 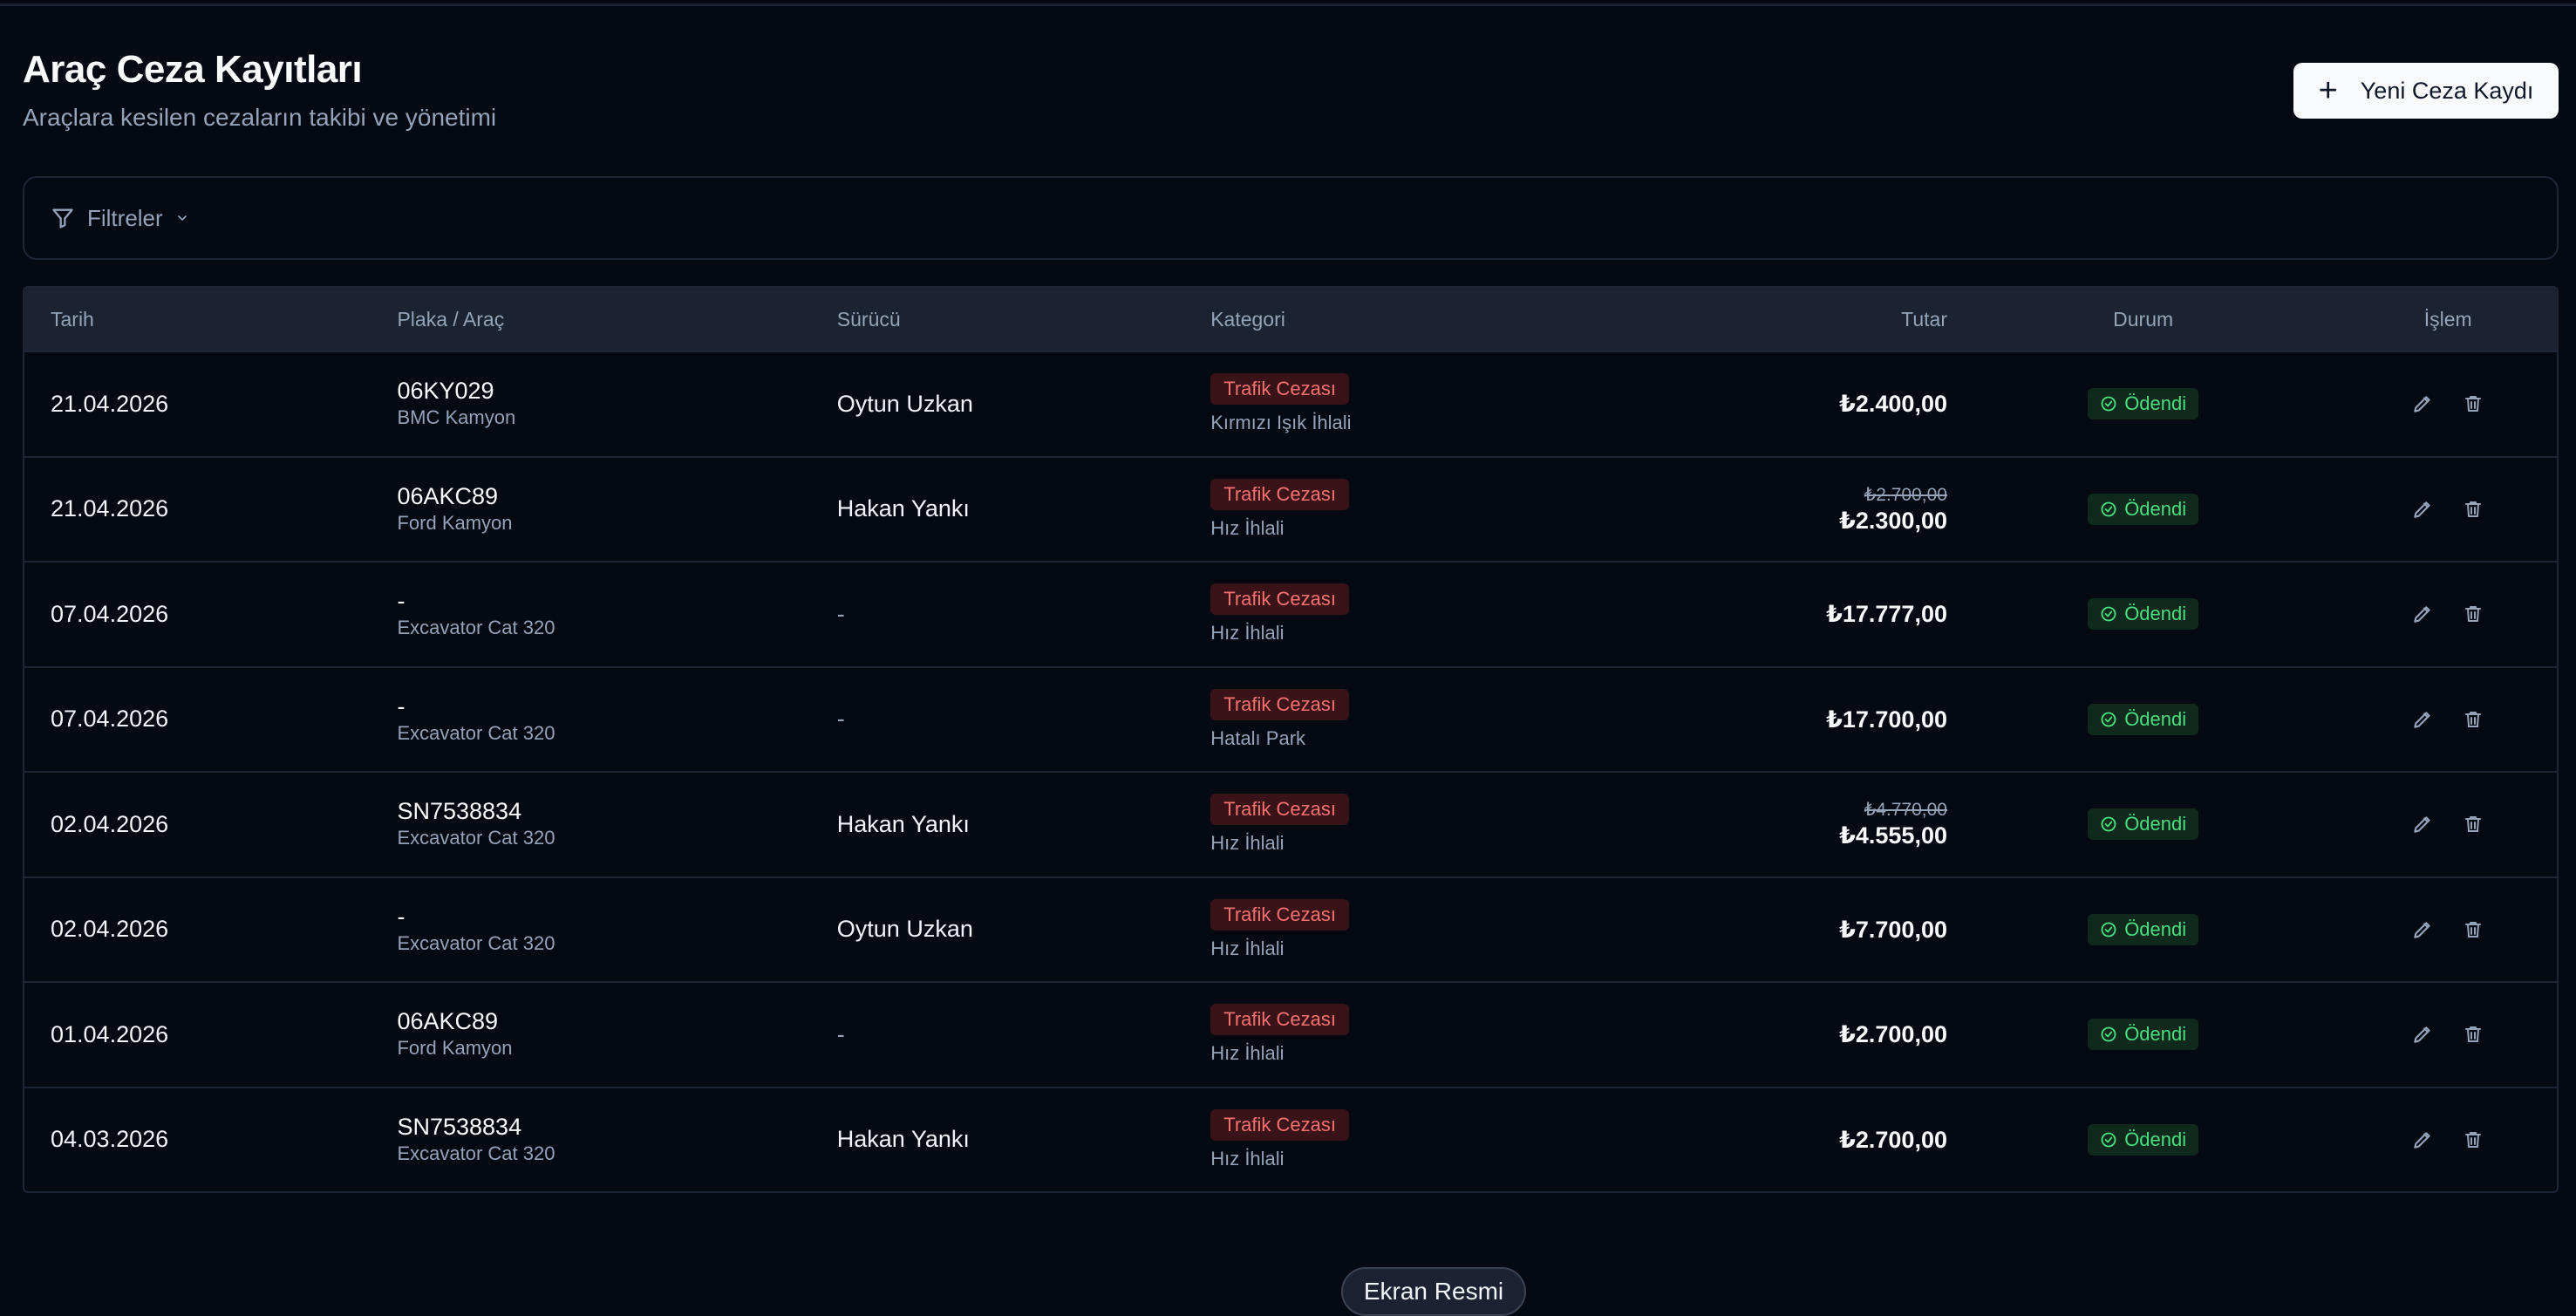 I want to click on cell-date: 02.04.2026, so click(x=110, y=824).